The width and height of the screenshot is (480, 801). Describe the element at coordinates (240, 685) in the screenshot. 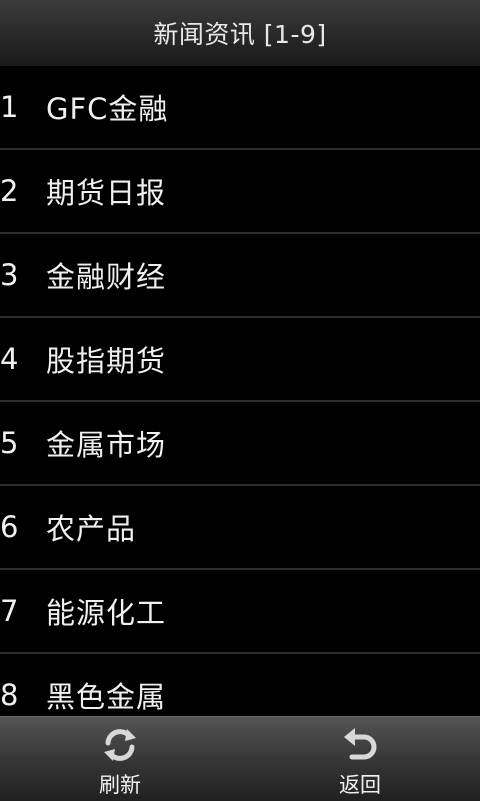

I see `list-item: 8 黑色金属` at that location.